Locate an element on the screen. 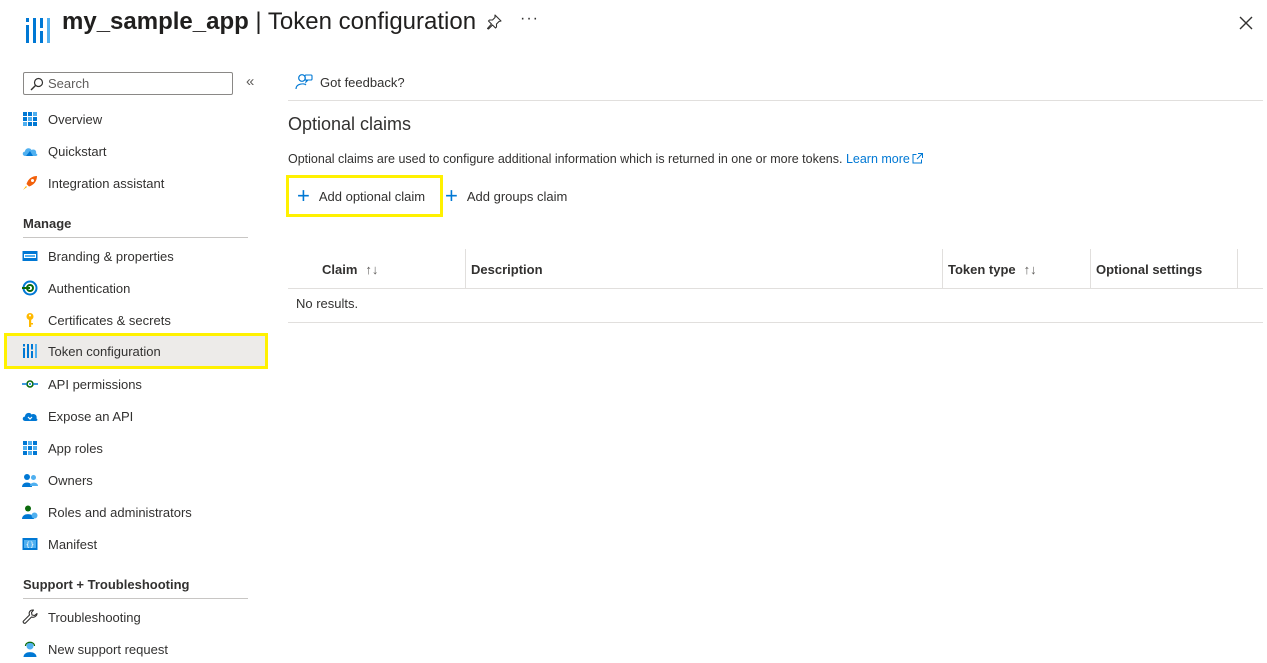 The width and height of the screenshot is (1267, 663). sidebar-item-label: API permissions is located at coordinates (95, 384).